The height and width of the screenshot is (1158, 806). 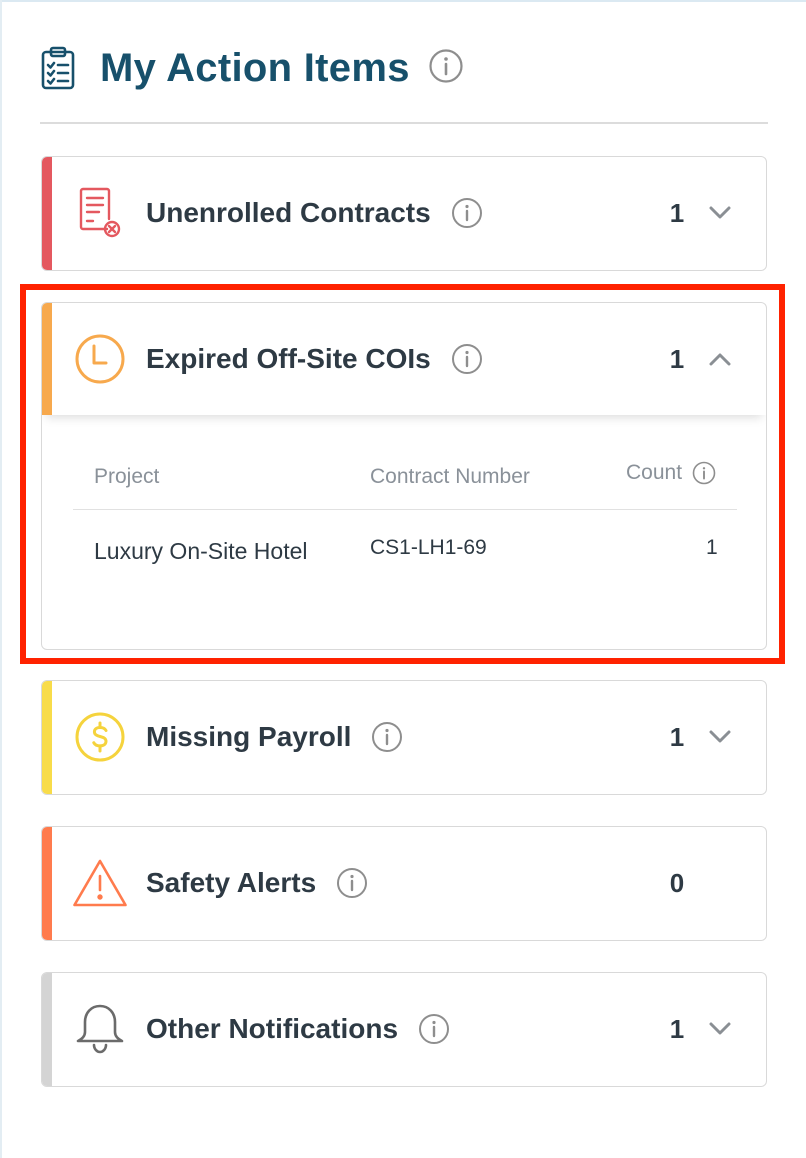 I want to click on clock-icon, so click(x=100, y=359).